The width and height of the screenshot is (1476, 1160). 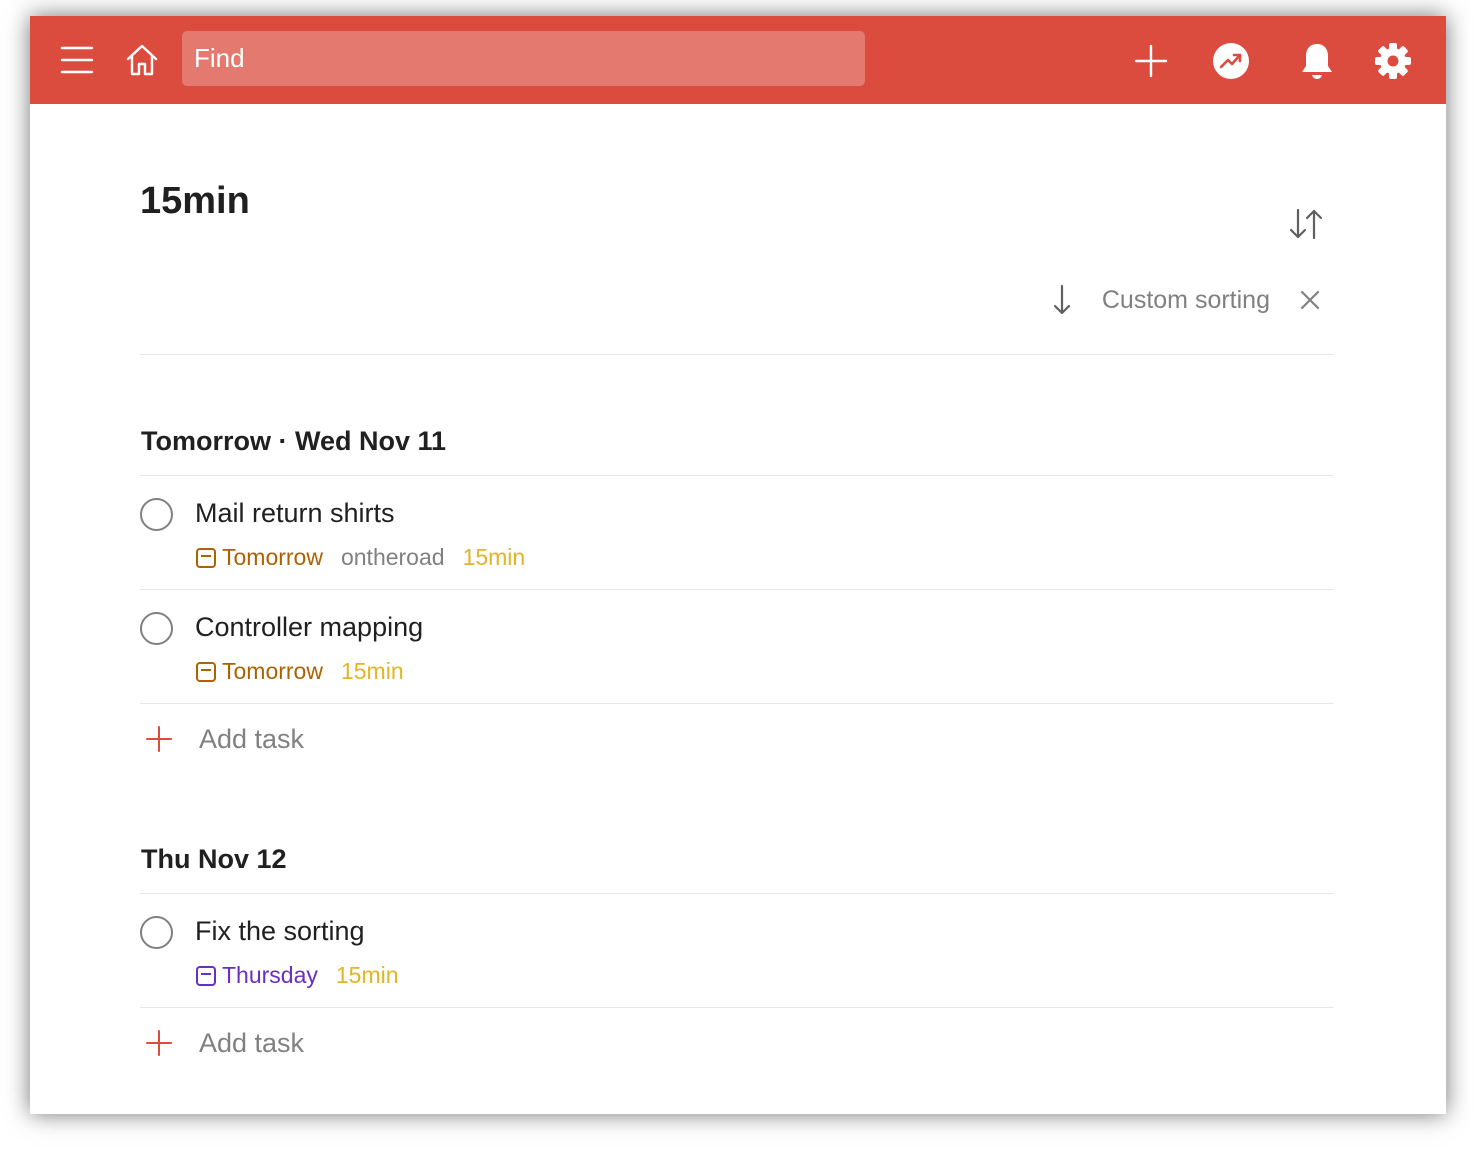 I want to click on menu-icon, so click(x=77, y=60).